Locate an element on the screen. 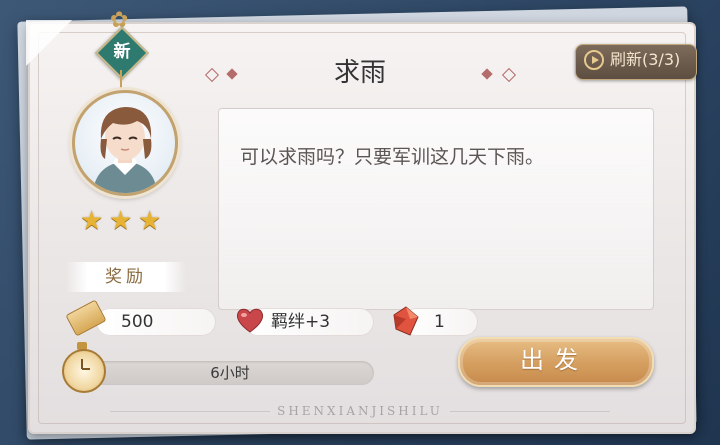 The width and height of the screenshot is (720, 445). play-icon is located at coordinates (594, 60).